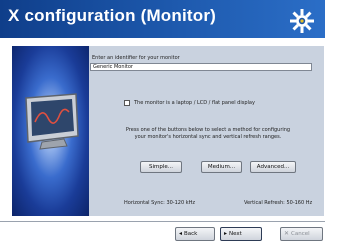  I want to click on button-bar-divider, so click(162, 221).